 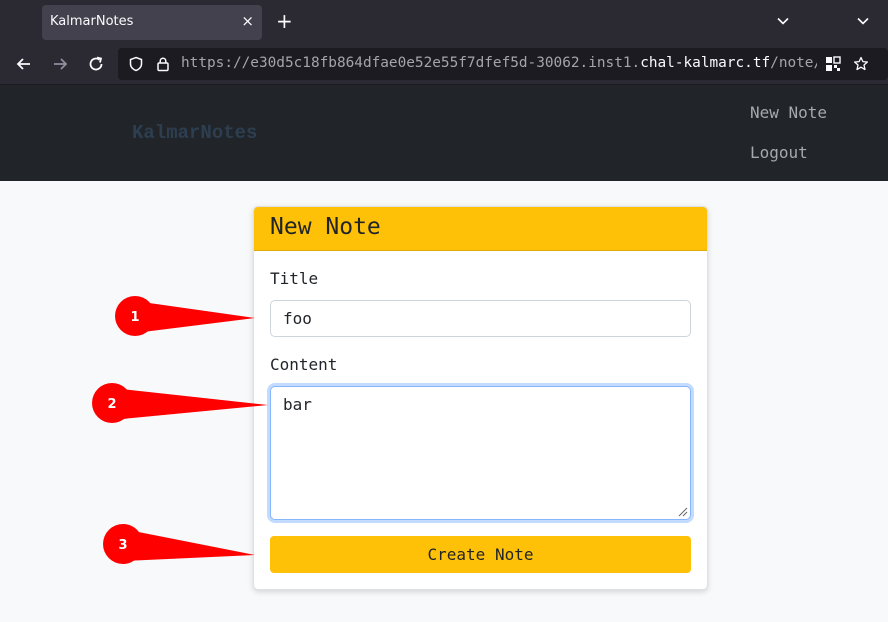 What do you see at coordinates (180, 403) in the screenshot?
I see `annotation-callout-2: 2` at bounding box center [180, 403].